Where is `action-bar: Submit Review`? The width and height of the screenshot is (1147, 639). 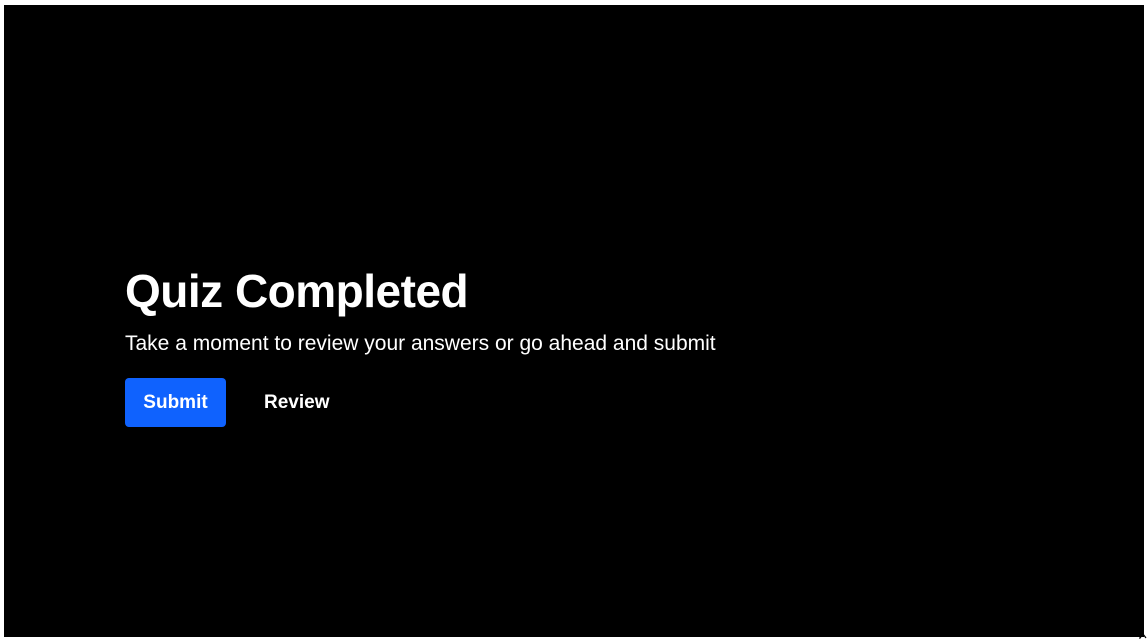 action-bar: Submit Review is located at coordinates (420, 402).